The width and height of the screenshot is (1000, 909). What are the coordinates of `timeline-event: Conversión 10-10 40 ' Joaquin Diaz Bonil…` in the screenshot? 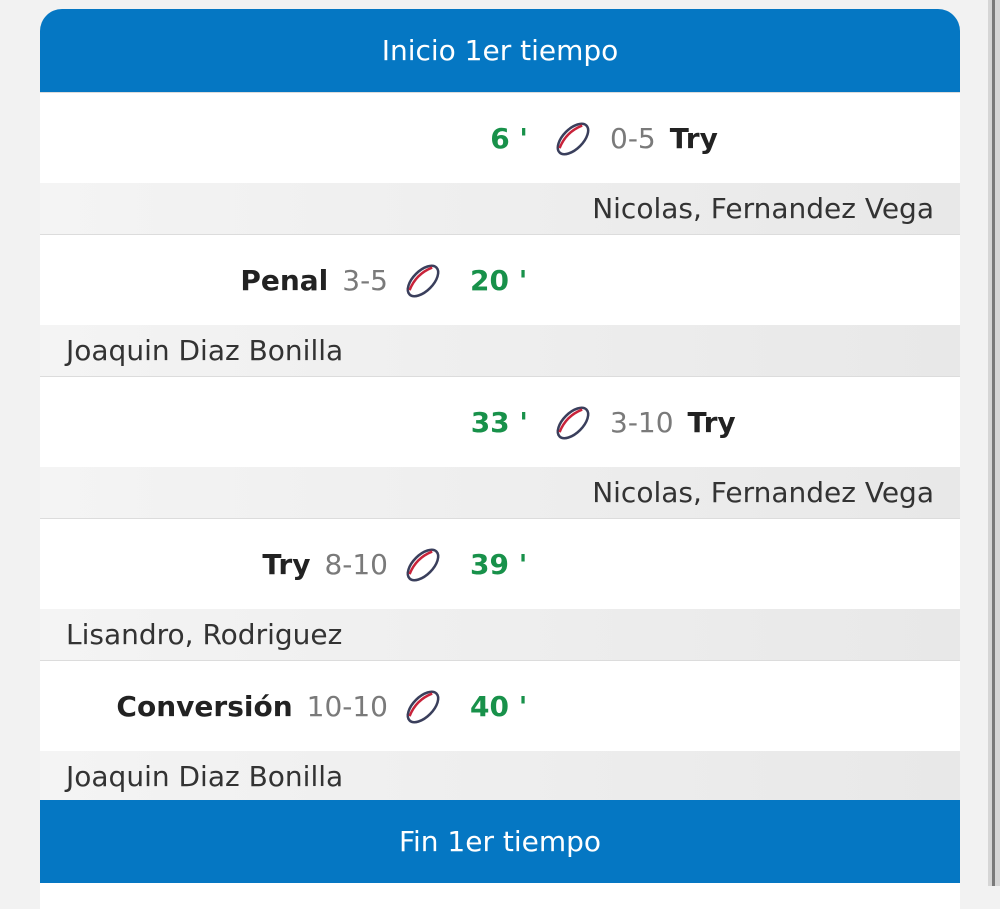 It's located at (500, 731).